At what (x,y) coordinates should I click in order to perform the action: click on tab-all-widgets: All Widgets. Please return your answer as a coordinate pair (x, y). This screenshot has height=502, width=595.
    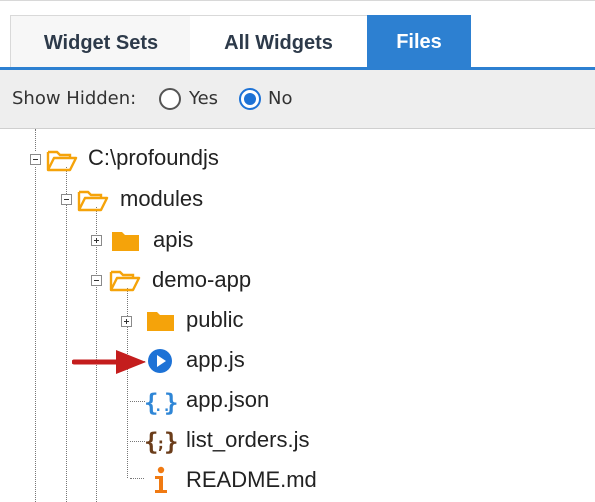
    Looking at the image, I should click on (278, 42).